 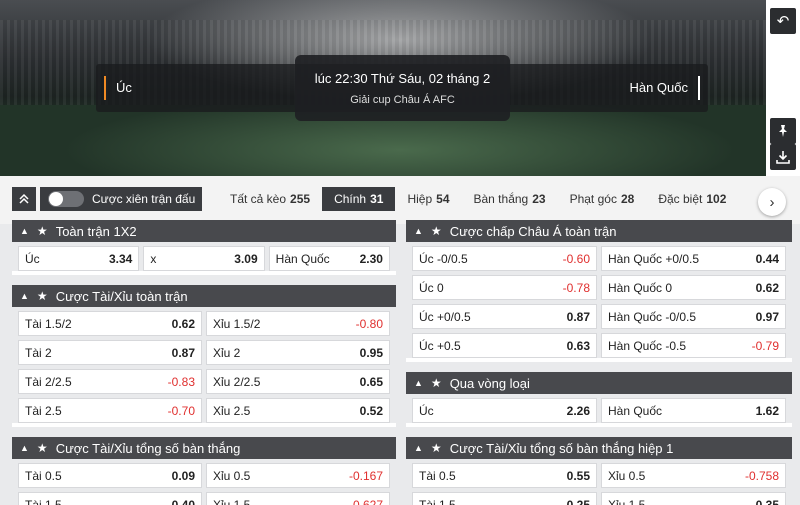 What do you see at coordinates (237, 323) in the screenshot?
I see `selection-label: Xỉu 1.5/2` at bounding box center [237, 323].